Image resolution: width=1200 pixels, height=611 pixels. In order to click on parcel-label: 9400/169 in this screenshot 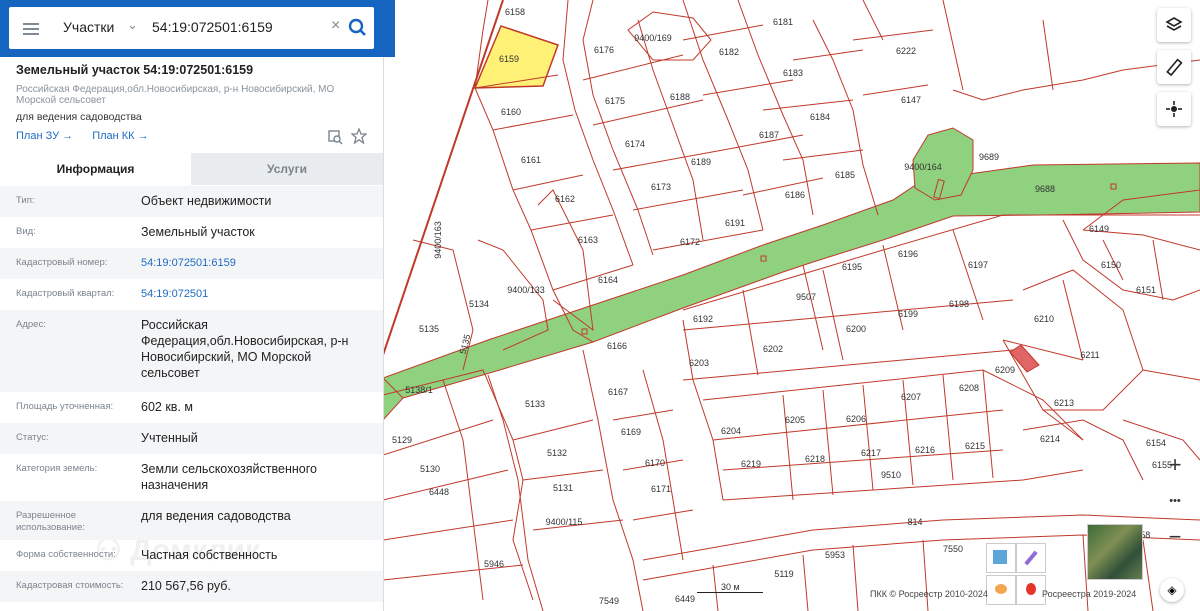, I will do `click(653, 38)`.